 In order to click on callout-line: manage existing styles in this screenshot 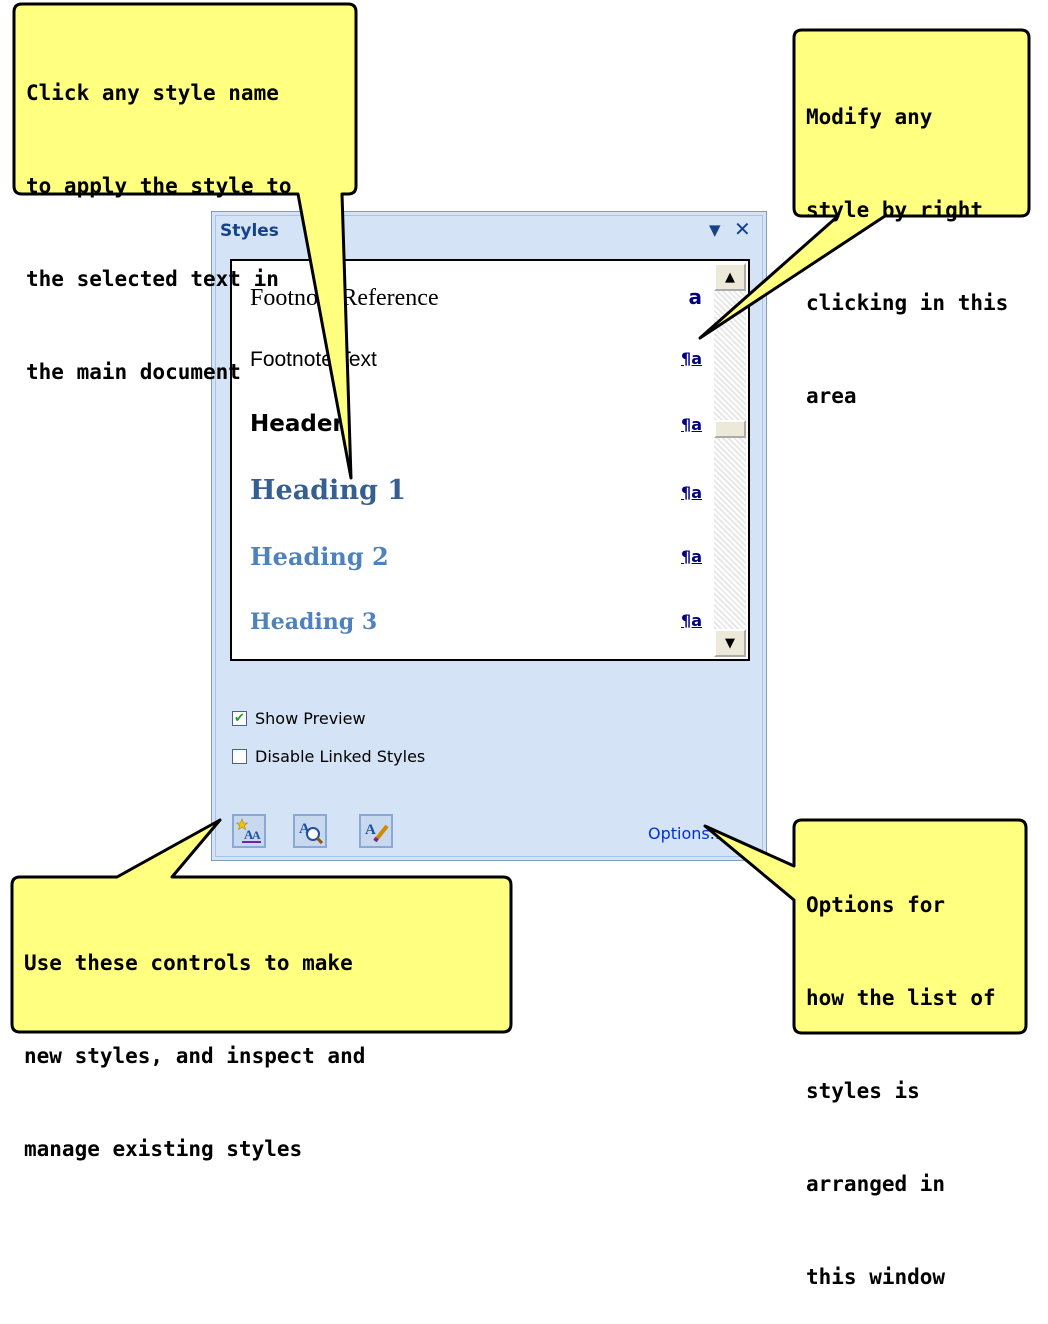, I will do `click(163, 1149)`.